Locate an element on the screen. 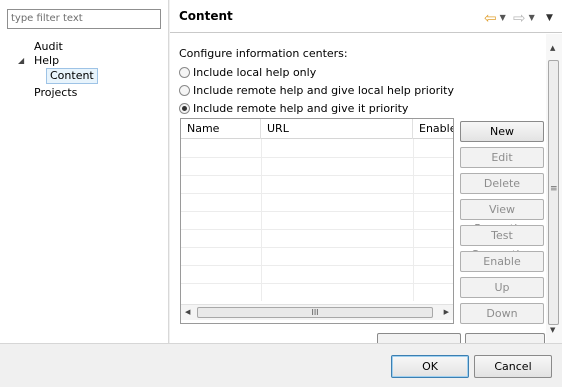 The width and height of the screenshot is (562, 387). vertical-scroll-thumb: ≡ is located at coordinates (553, 192).